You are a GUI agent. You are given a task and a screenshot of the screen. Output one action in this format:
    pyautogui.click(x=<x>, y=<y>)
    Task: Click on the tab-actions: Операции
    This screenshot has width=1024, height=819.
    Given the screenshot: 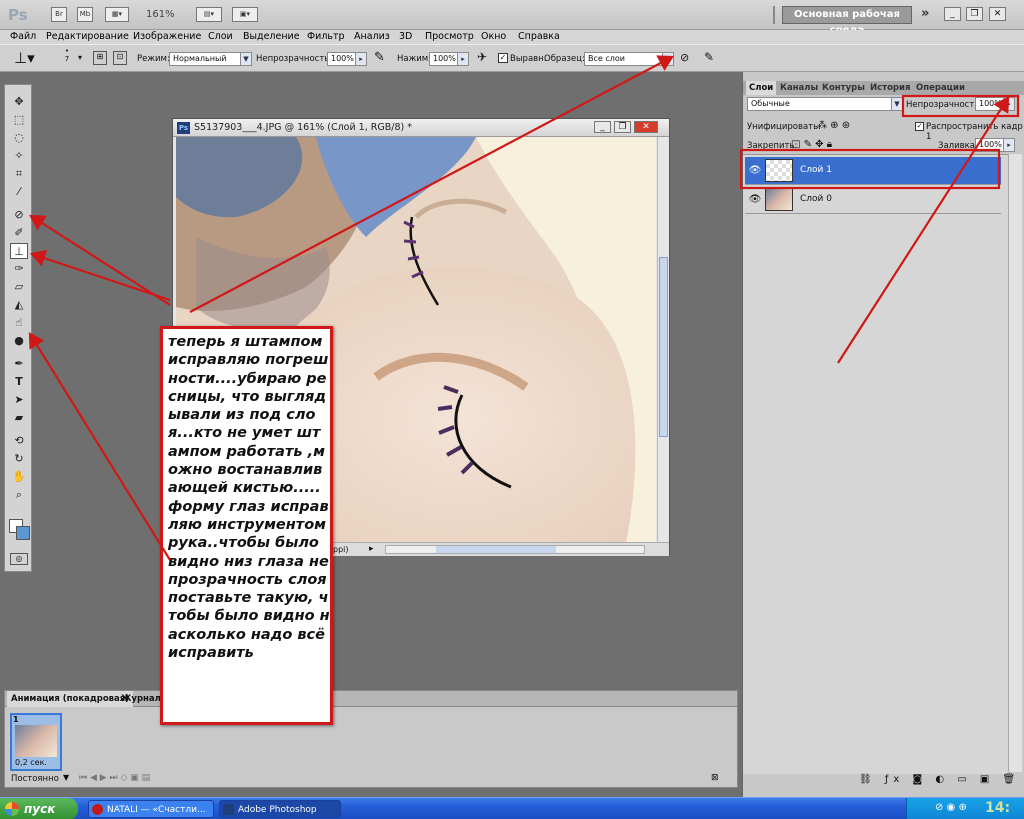 What is the action you would take?
    pyautogui.click(x=940, y=88)
    